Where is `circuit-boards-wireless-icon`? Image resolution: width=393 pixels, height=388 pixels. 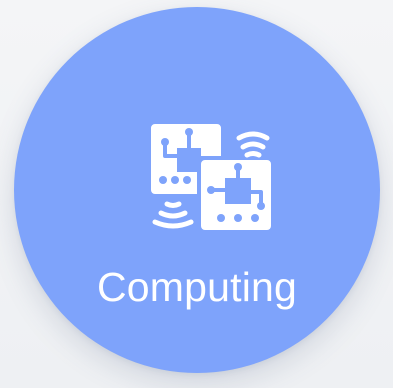
circuit-boards-wireless-icon is located at coordinates (213, 176).